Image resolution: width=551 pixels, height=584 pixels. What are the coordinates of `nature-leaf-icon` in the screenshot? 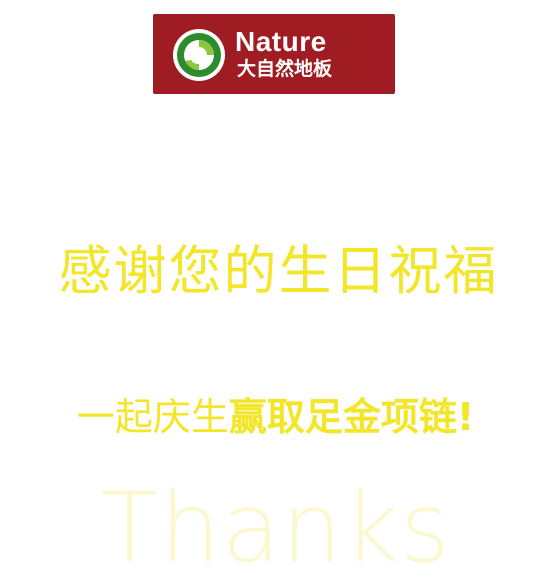 It's located at (199, 55).